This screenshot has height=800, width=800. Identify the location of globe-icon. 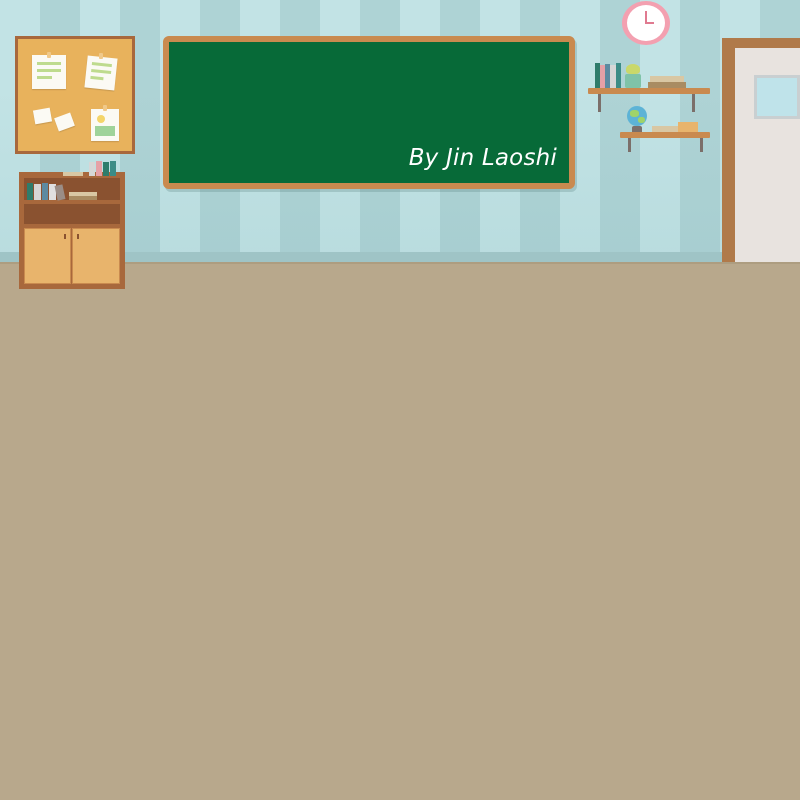
(637, 119).